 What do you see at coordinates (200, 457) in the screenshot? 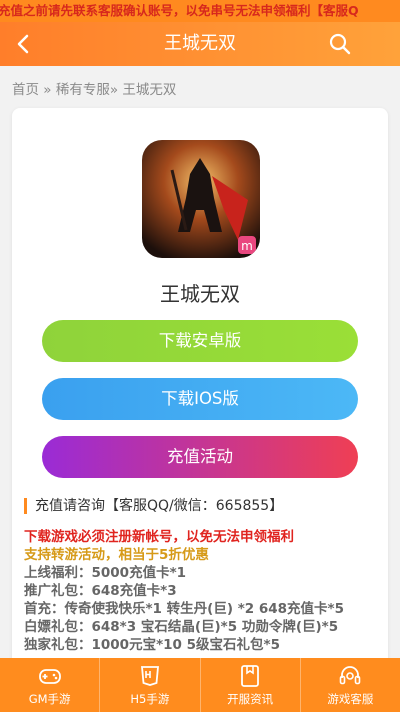
I see `recharge-activity-button: 充值活动` at bounding box center [200, 457].